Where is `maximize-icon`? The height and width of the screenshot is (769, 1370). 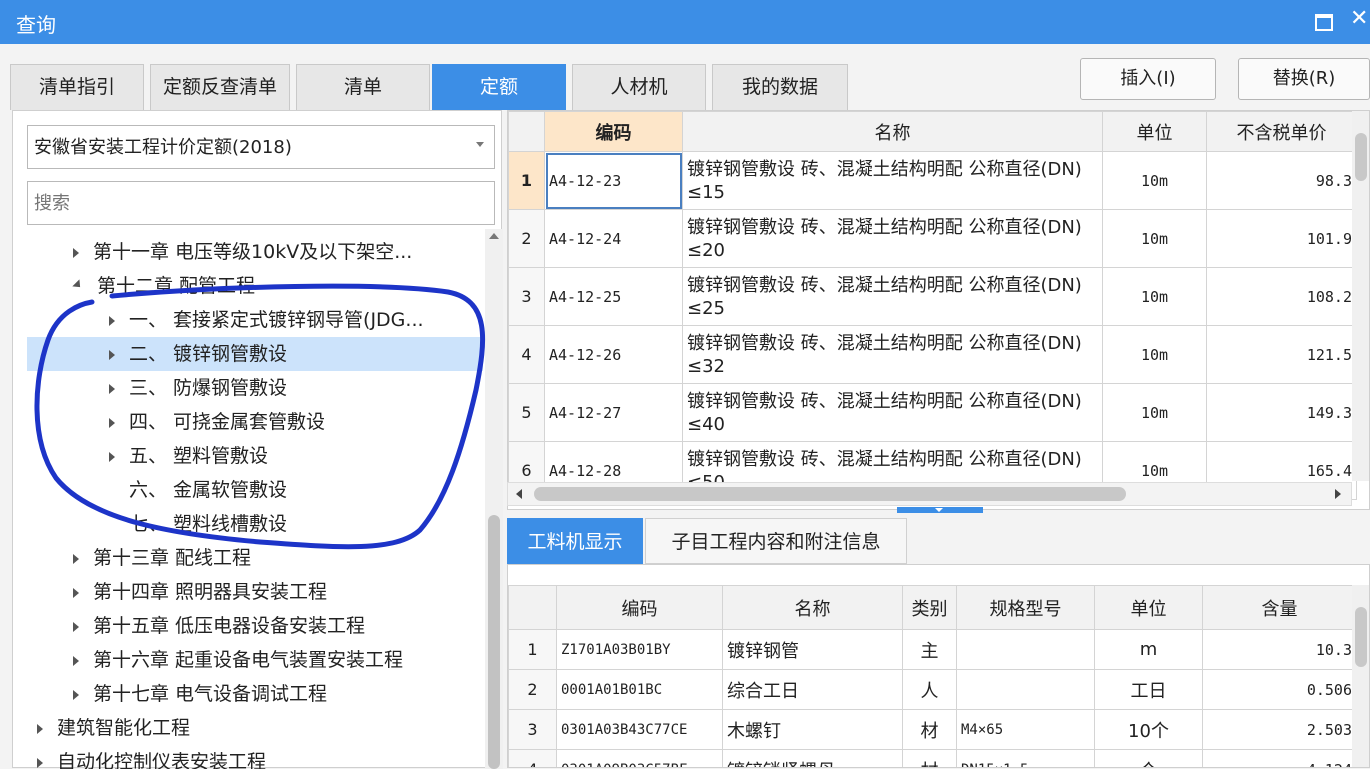 maximize-icon is located at coordinates (1323, 21).